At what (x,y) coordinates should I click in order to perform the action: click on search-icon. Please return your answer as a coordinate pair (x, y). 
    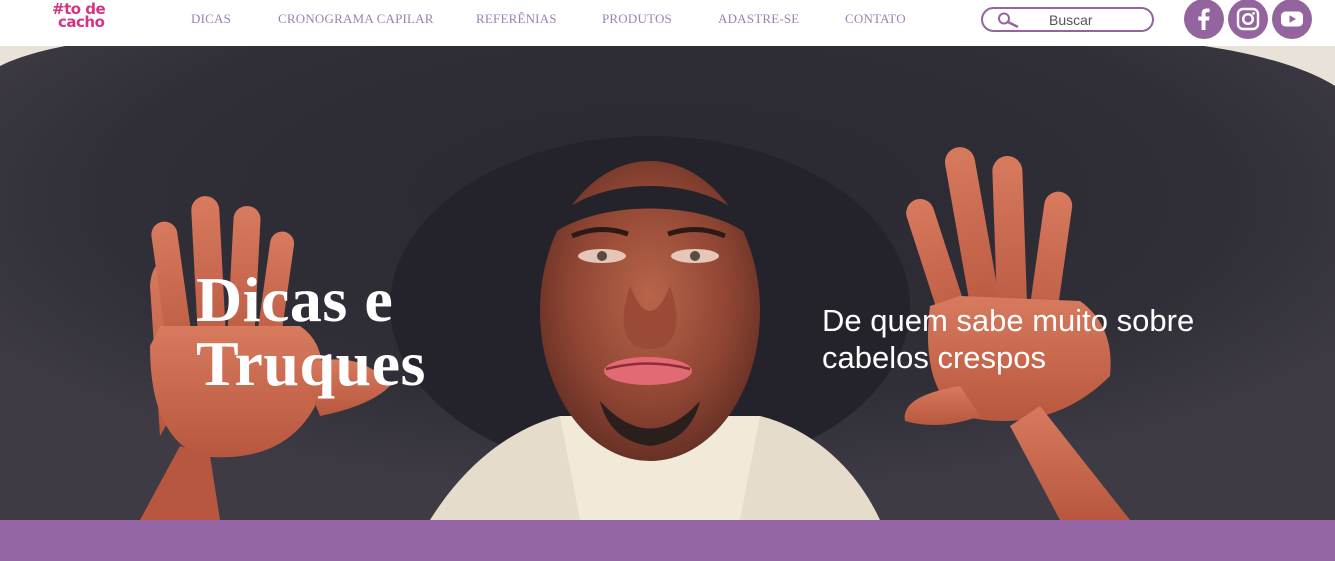
    Looking at the image, I should click on (1008, 20).